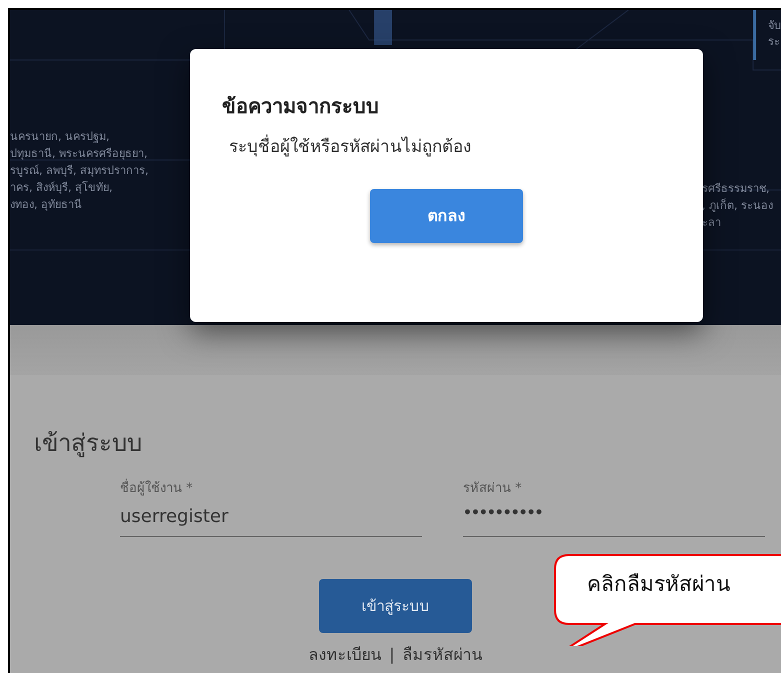 The image size is (781, 673). I want to click on text-link: ลงทะเบียน, so click(345, 655).